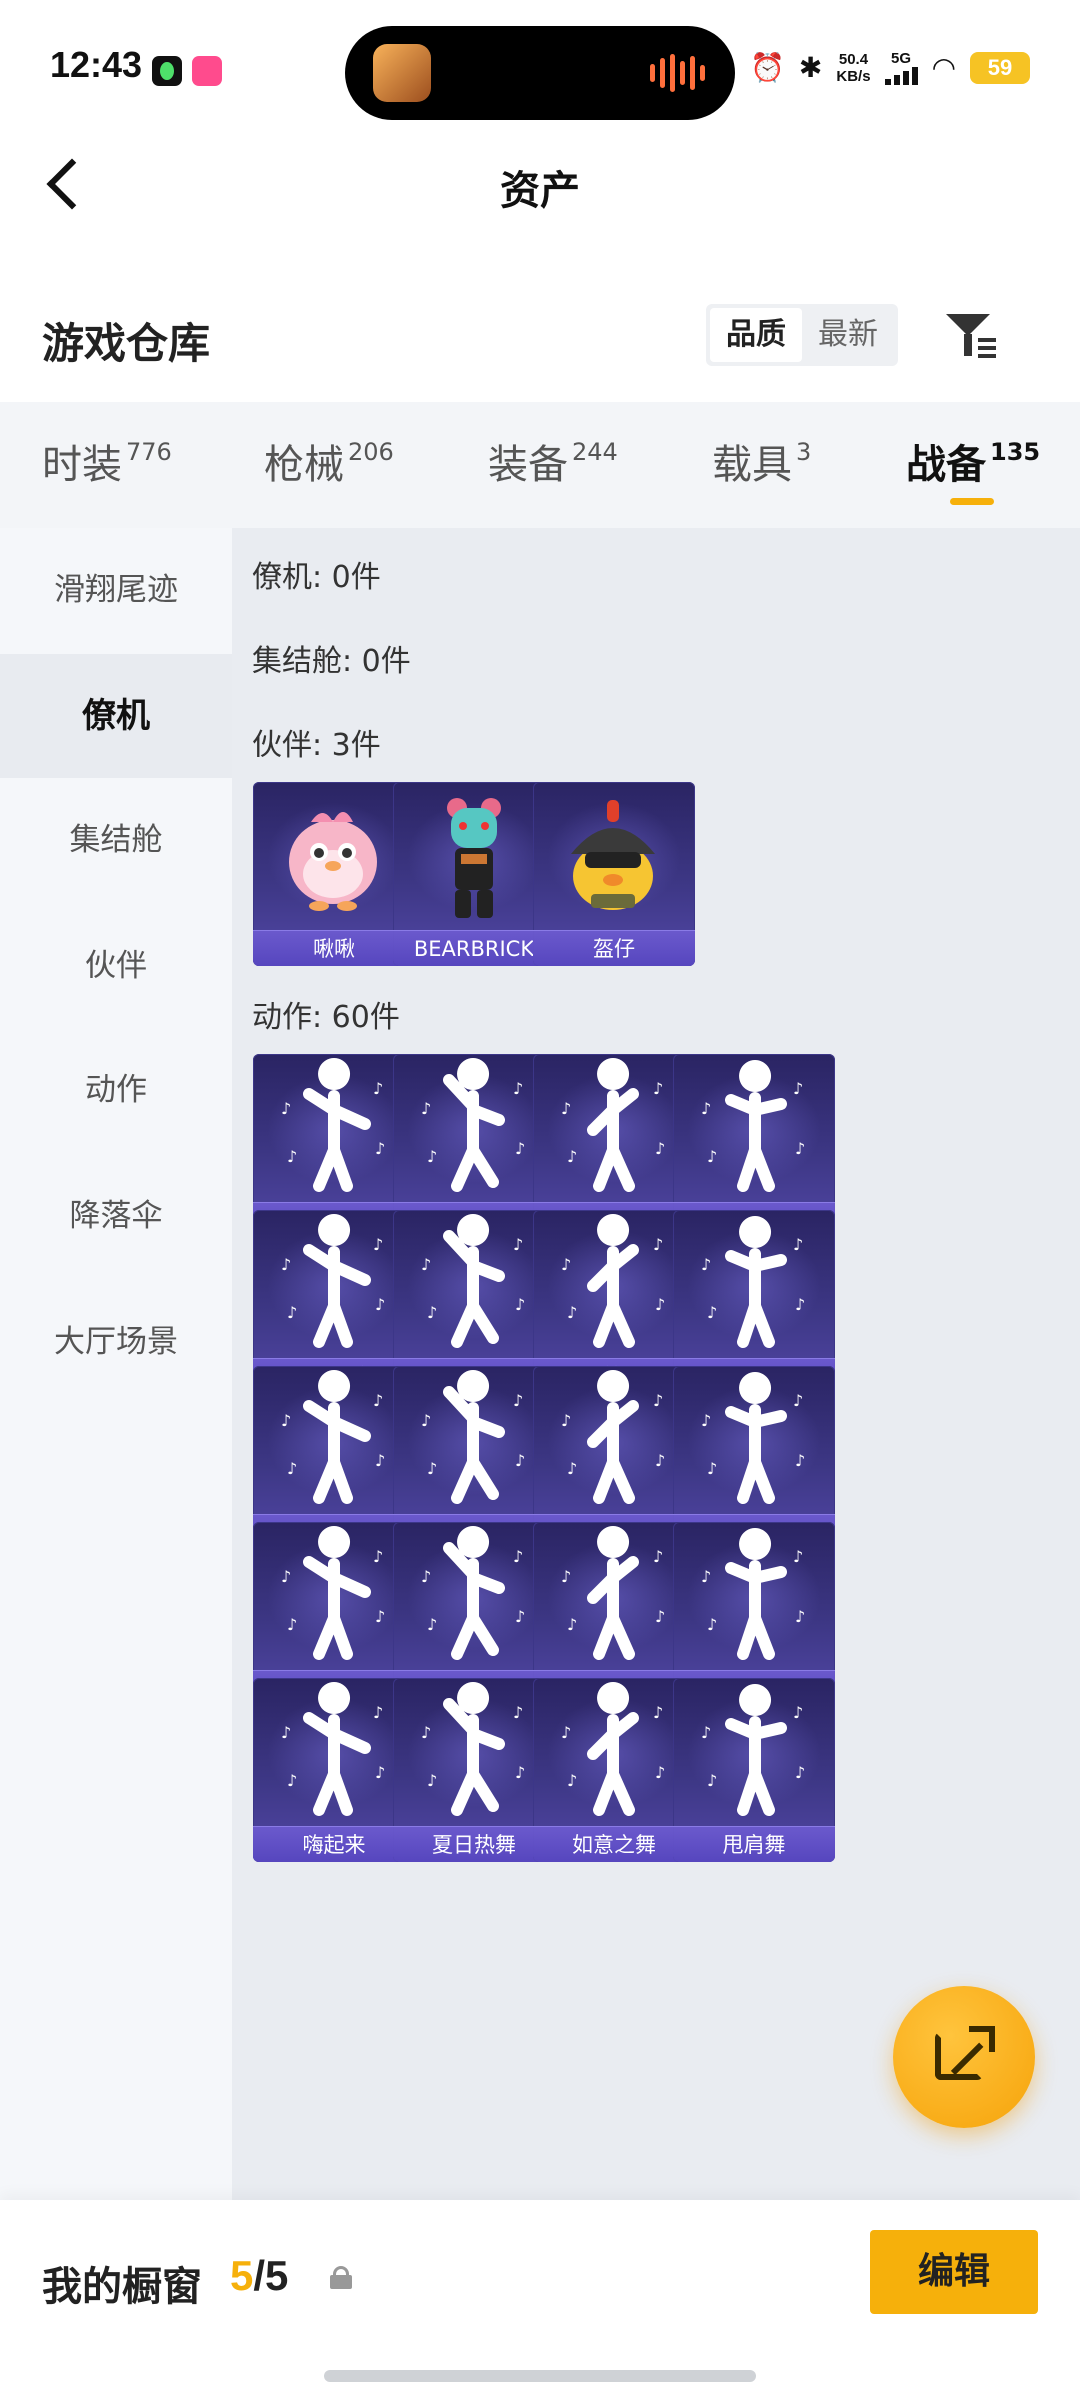 Image resolution: width=1080 pixels, height=2400 pixels. Describe the element at coordinates (116, 716) in the screenshot. I see `sidebar-item-wingman: 僚机` at that location.